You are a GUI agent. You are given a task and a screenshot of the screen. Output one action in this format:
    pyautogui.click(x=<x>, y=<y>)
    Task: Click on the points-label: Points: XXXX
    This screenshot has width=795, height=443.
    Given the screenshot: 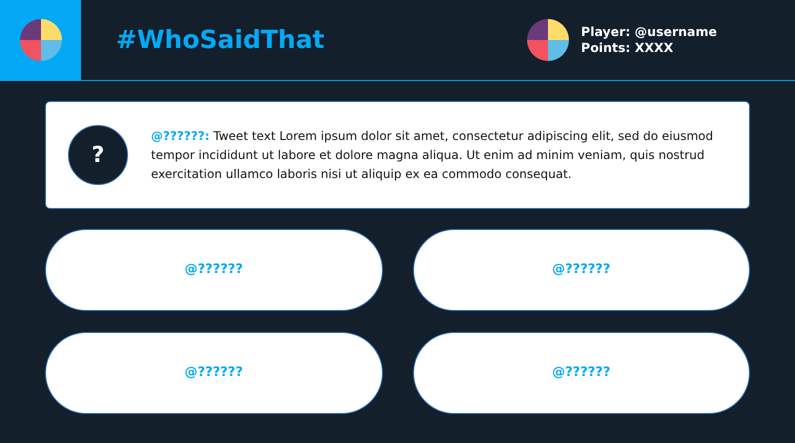 What is the action you would take?
    pyautogui.click(x=627, y=48)
    